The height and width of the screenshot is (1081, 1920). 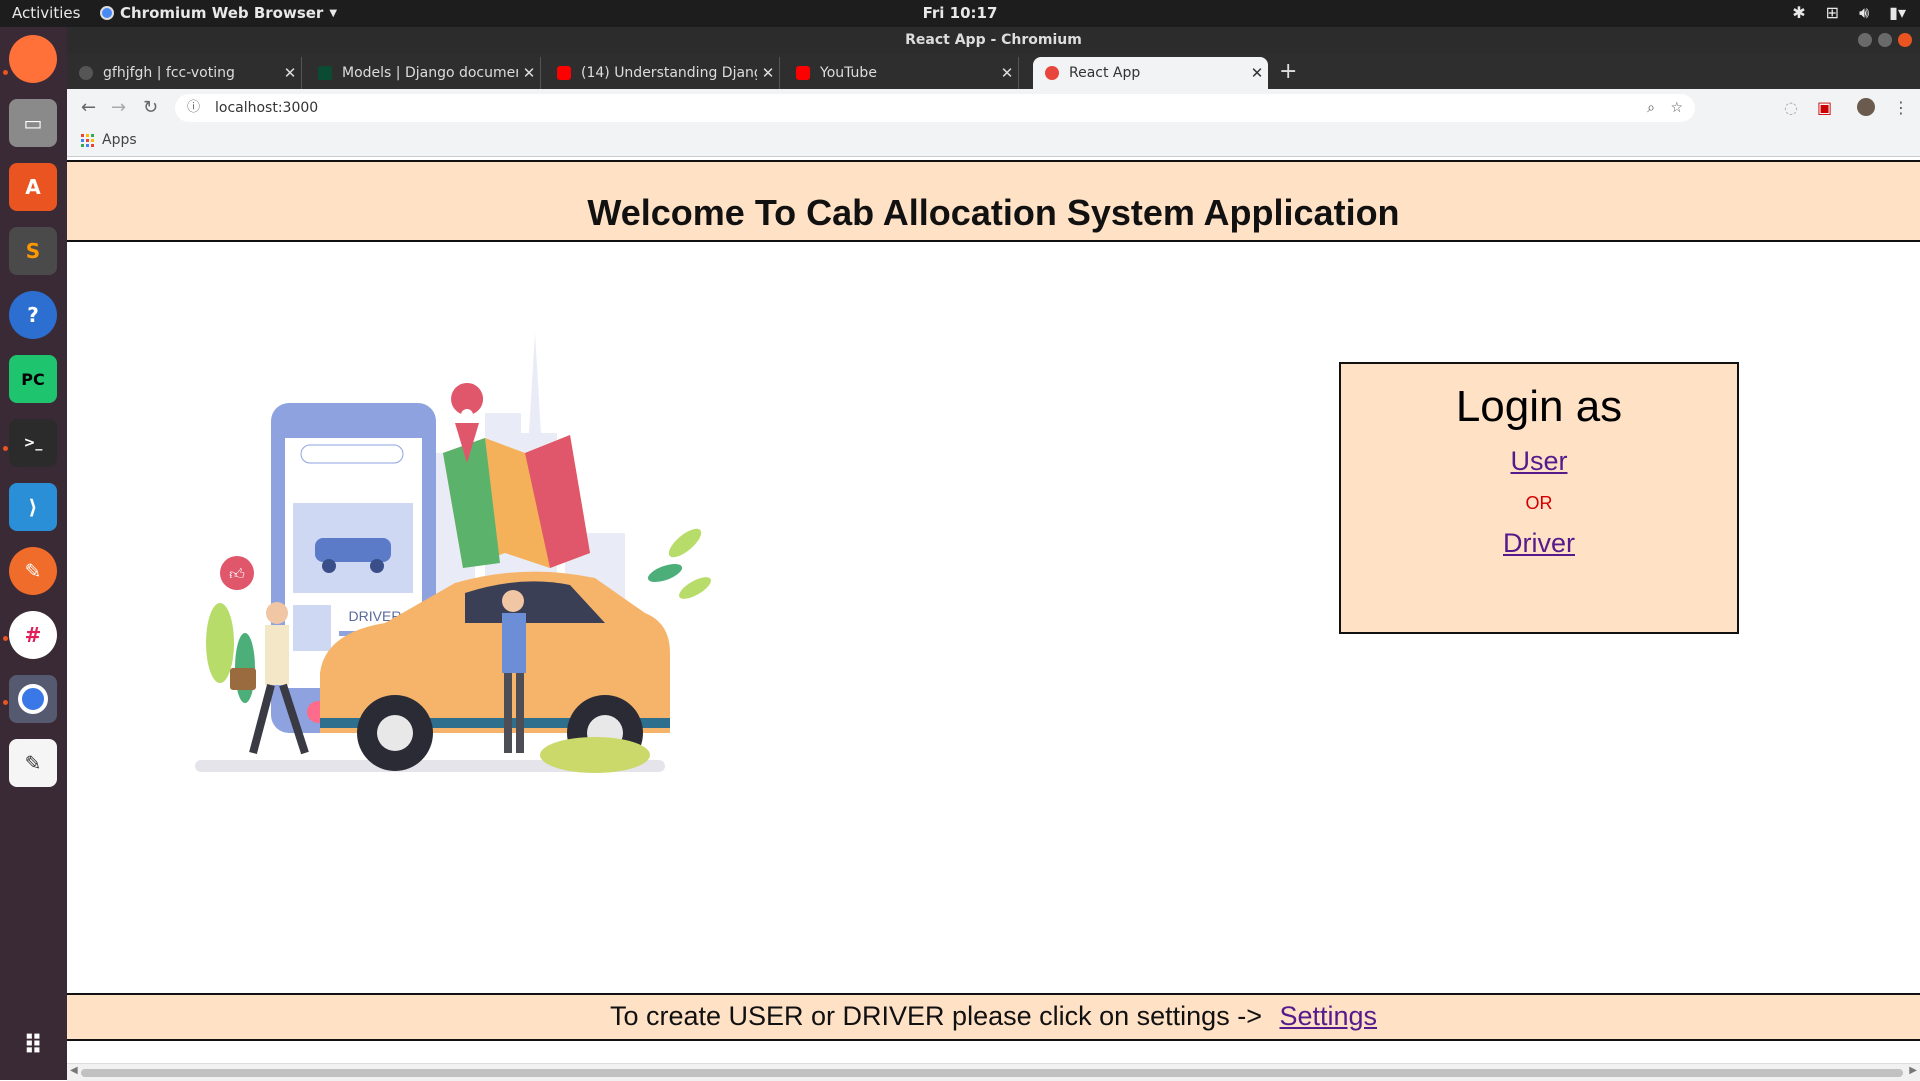 I want to click on profile-avatar, so click(x=1866, y=109).